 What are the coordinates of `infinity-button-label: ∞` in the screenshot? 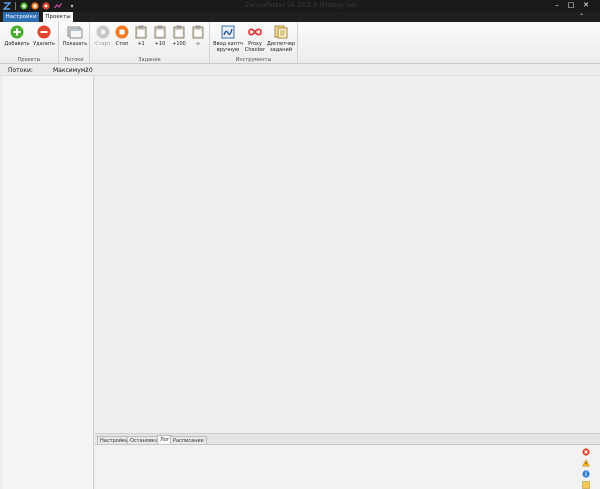 It's located at (198, 44).